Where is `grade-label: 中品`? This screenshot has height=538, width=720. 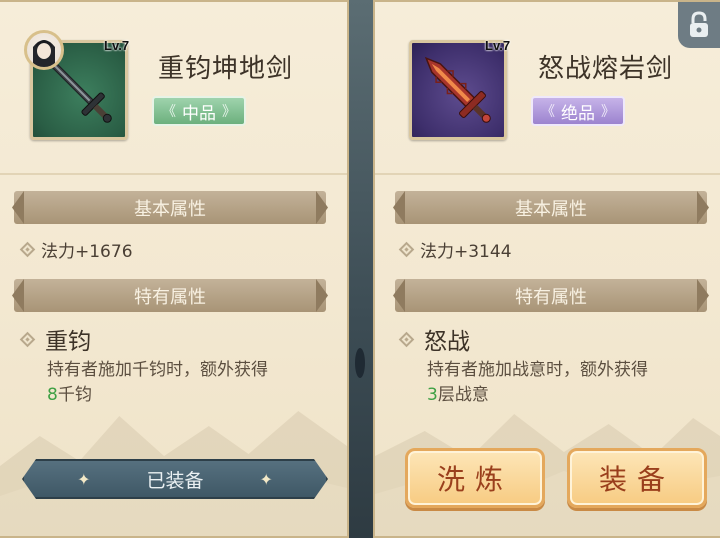
grade-label: 中品 is located at coordinates (199, 113).